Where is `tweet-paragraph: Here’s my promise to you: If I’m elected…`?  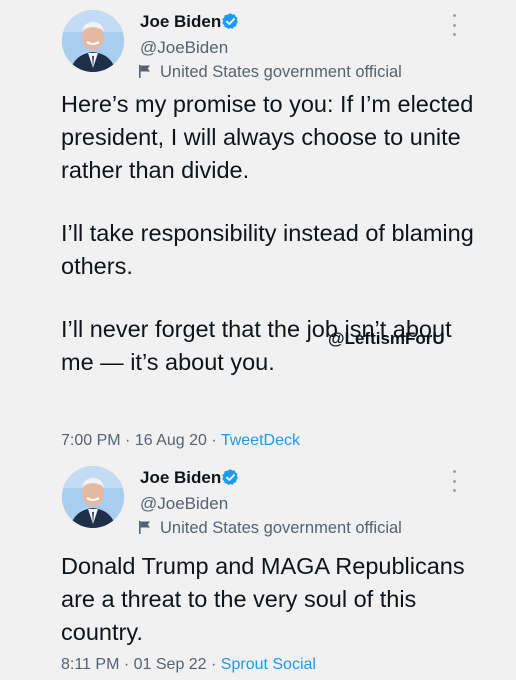
tweet-paragraph: Here’s my promise to you: If I’m elected… is located at coordinates (267, 137).